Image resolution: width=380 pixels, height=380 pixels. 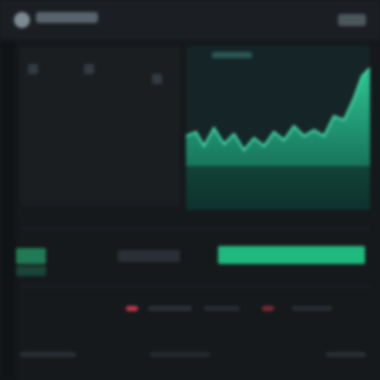 I want to click on negative-indicator, so click(x=132, y=308).